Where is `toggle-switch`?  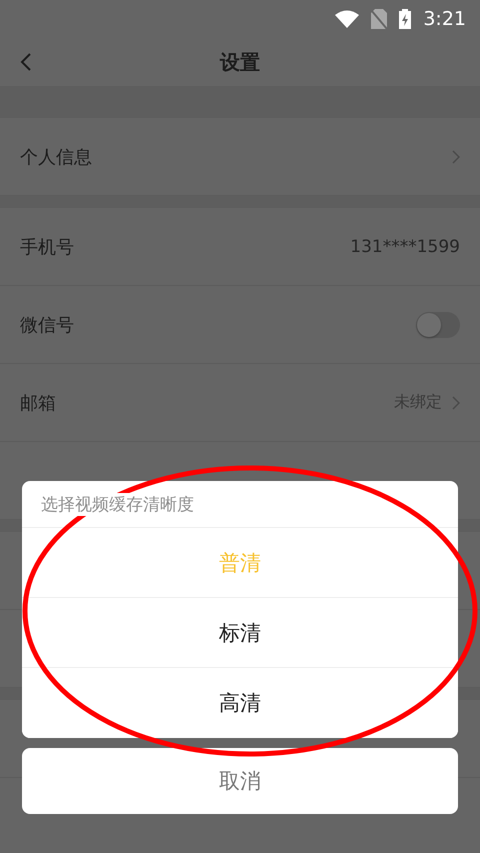 toggle-switch is located at coordinates (438, 325).